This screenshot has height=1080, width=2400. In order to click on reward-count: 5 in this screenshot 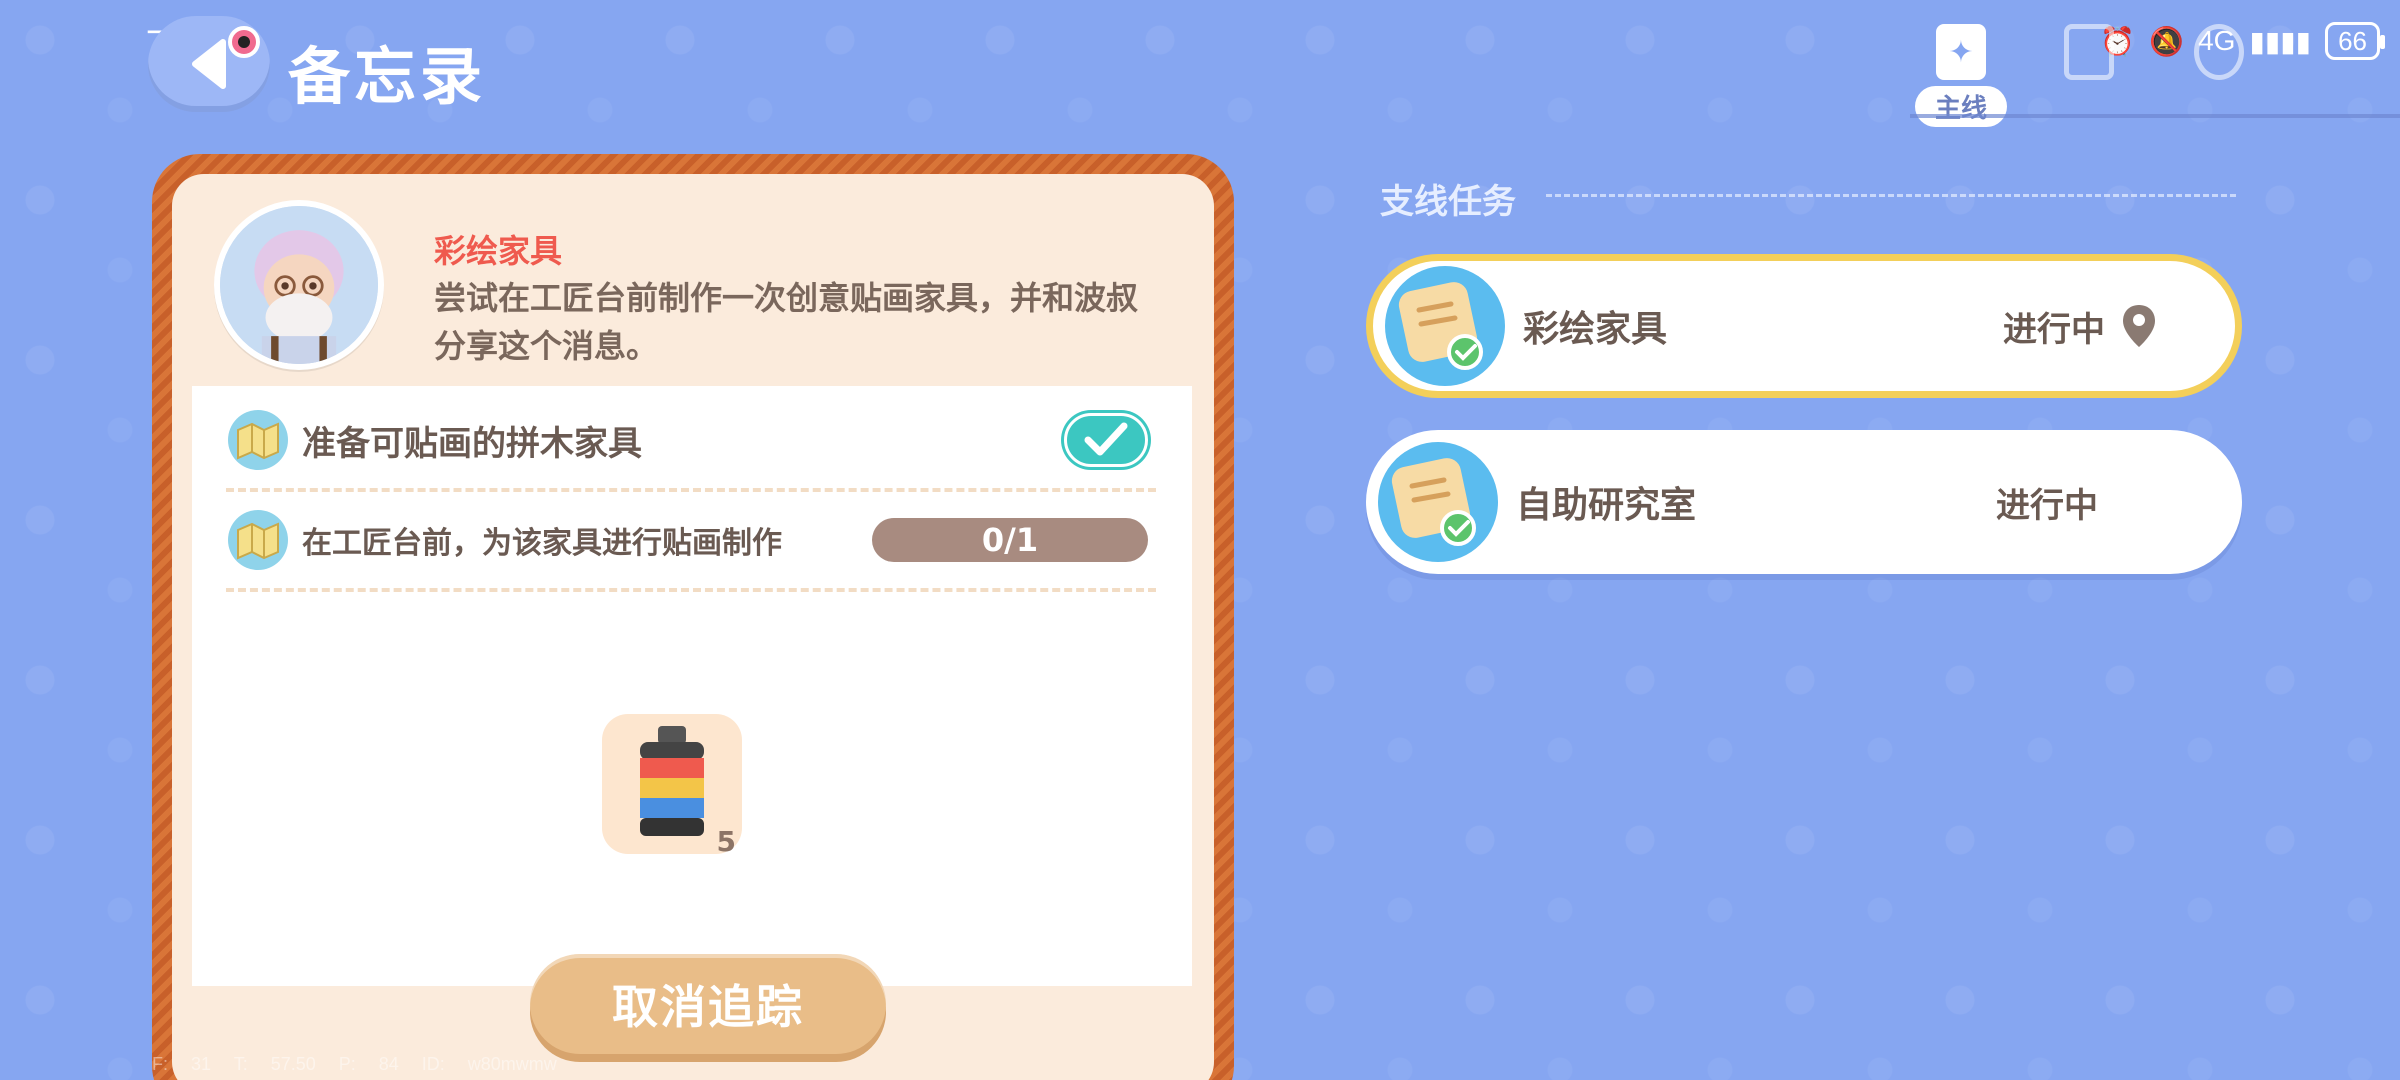, I will do `click(726, 841)`.